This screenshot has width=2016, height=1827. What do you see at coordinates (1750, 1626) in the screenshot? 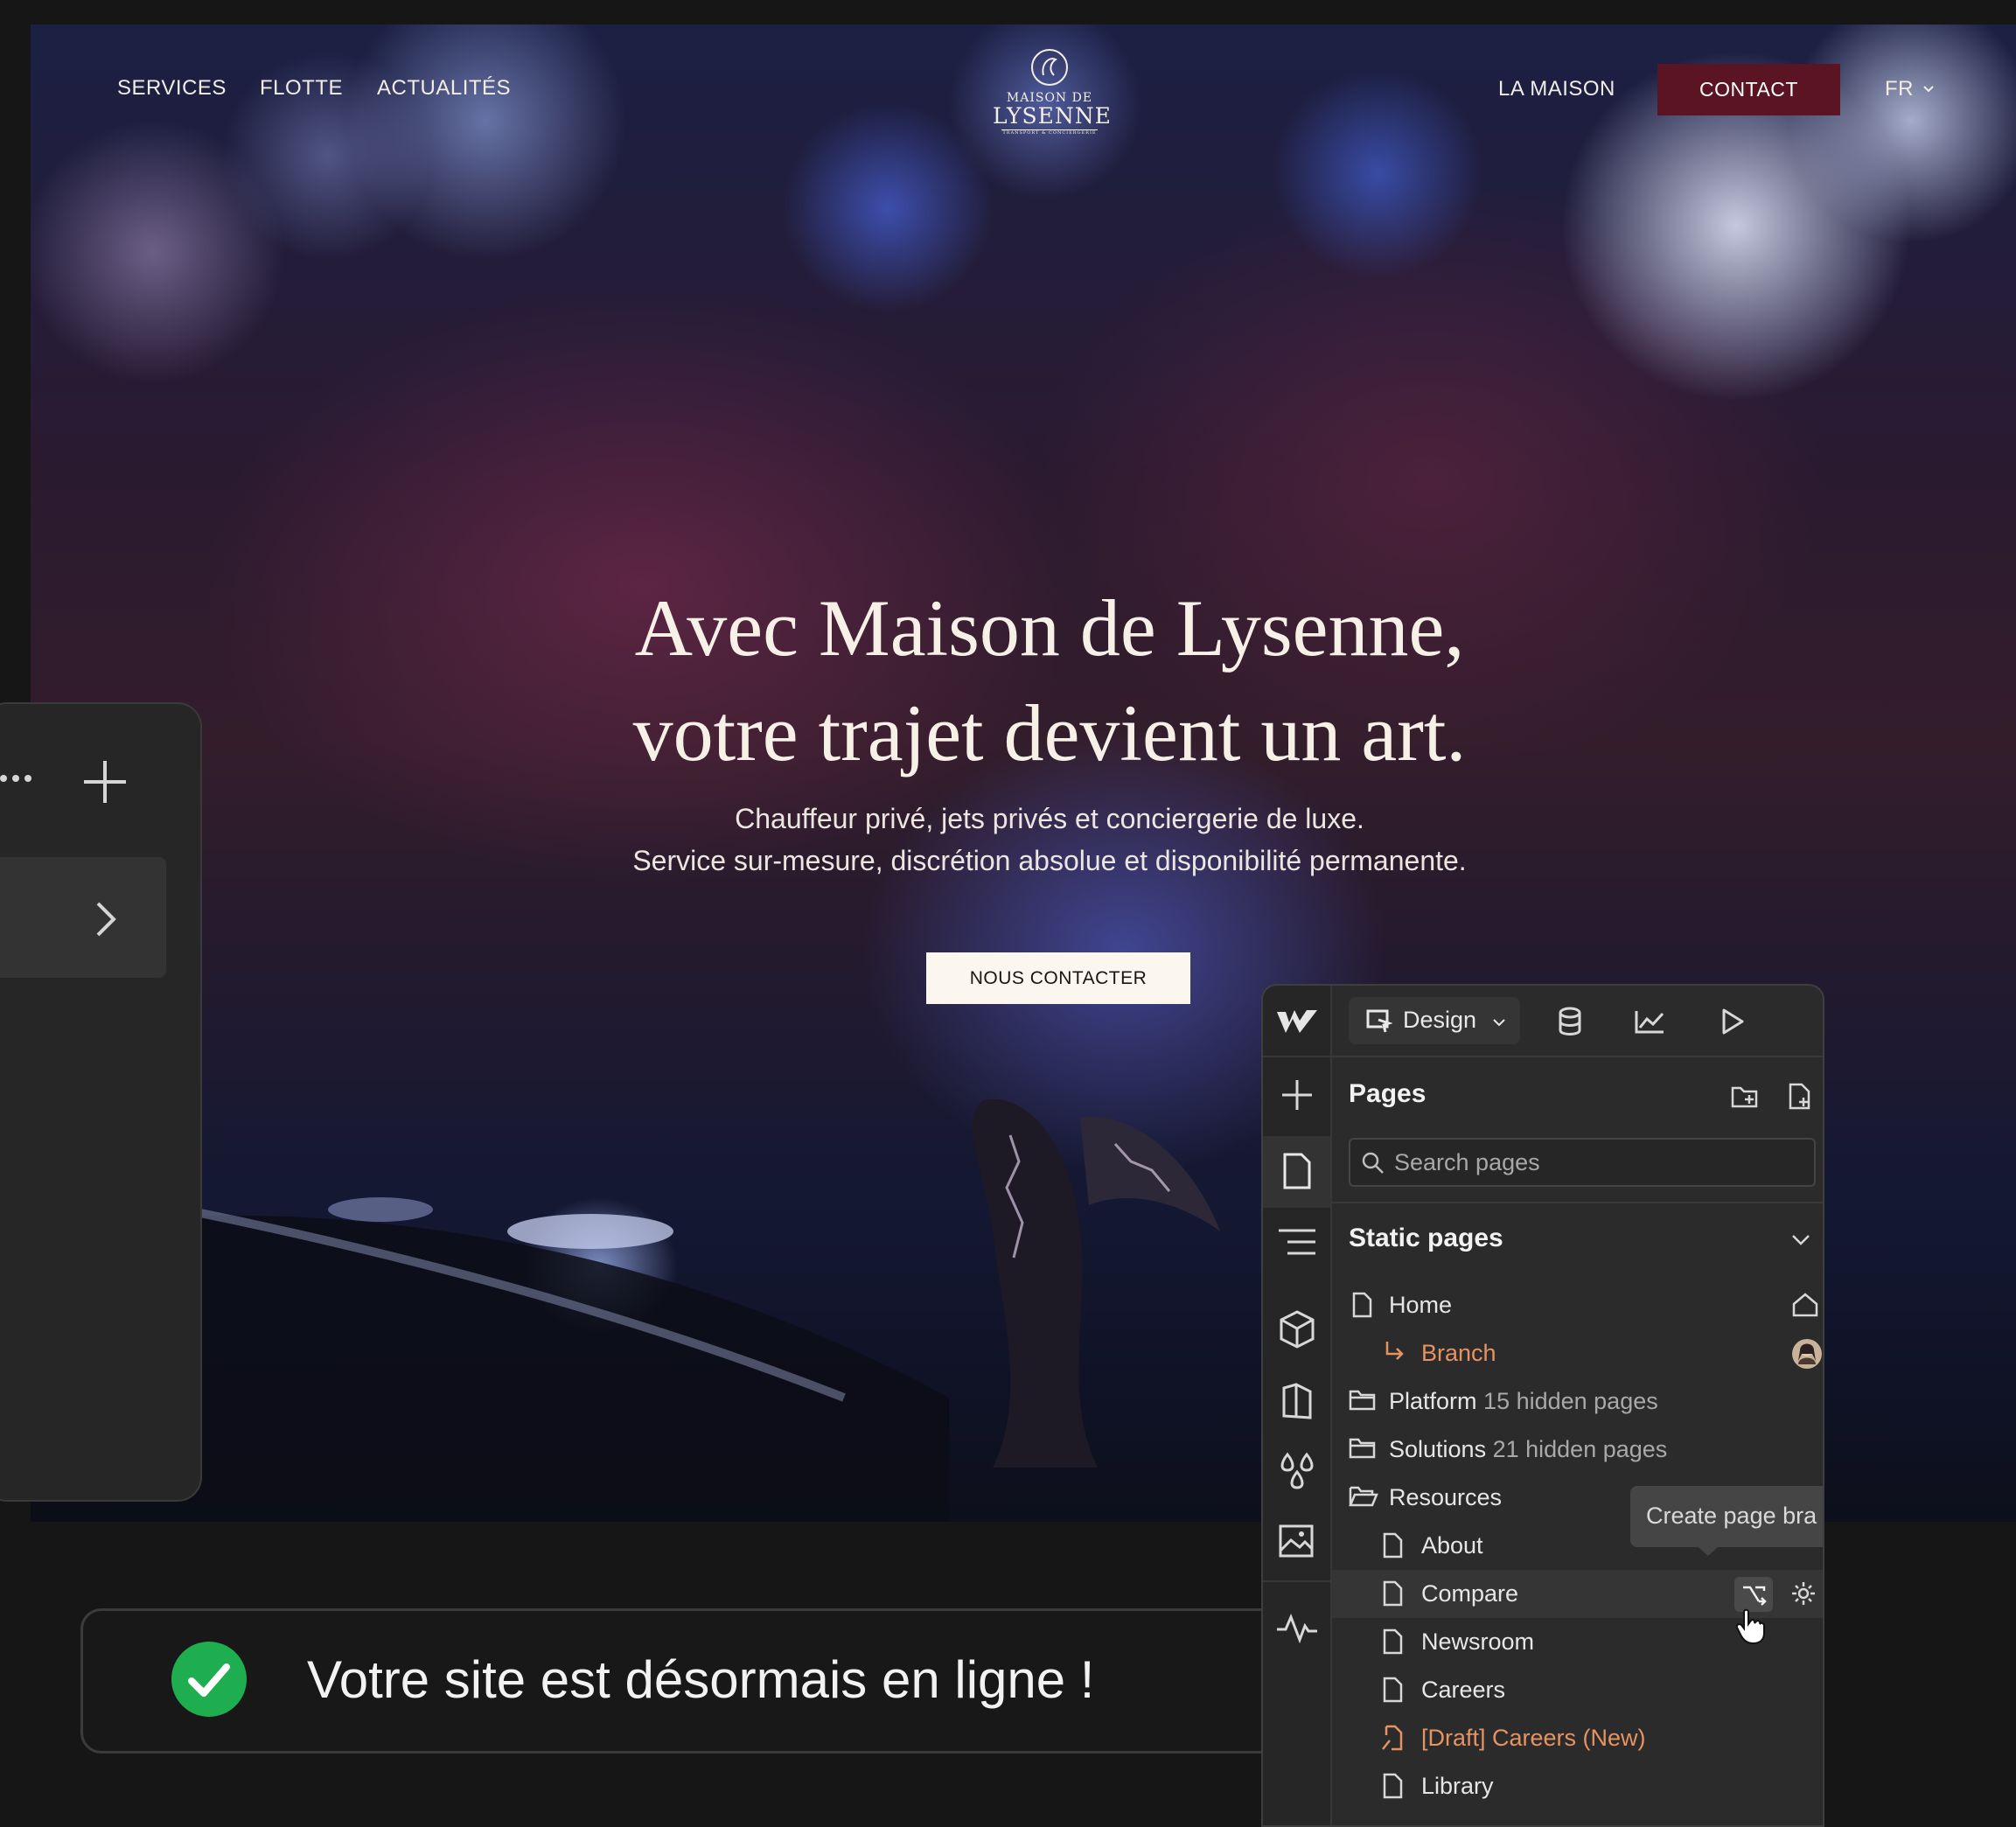
I see `hand-cursor-icon` at bounding box center [1750, 1626].